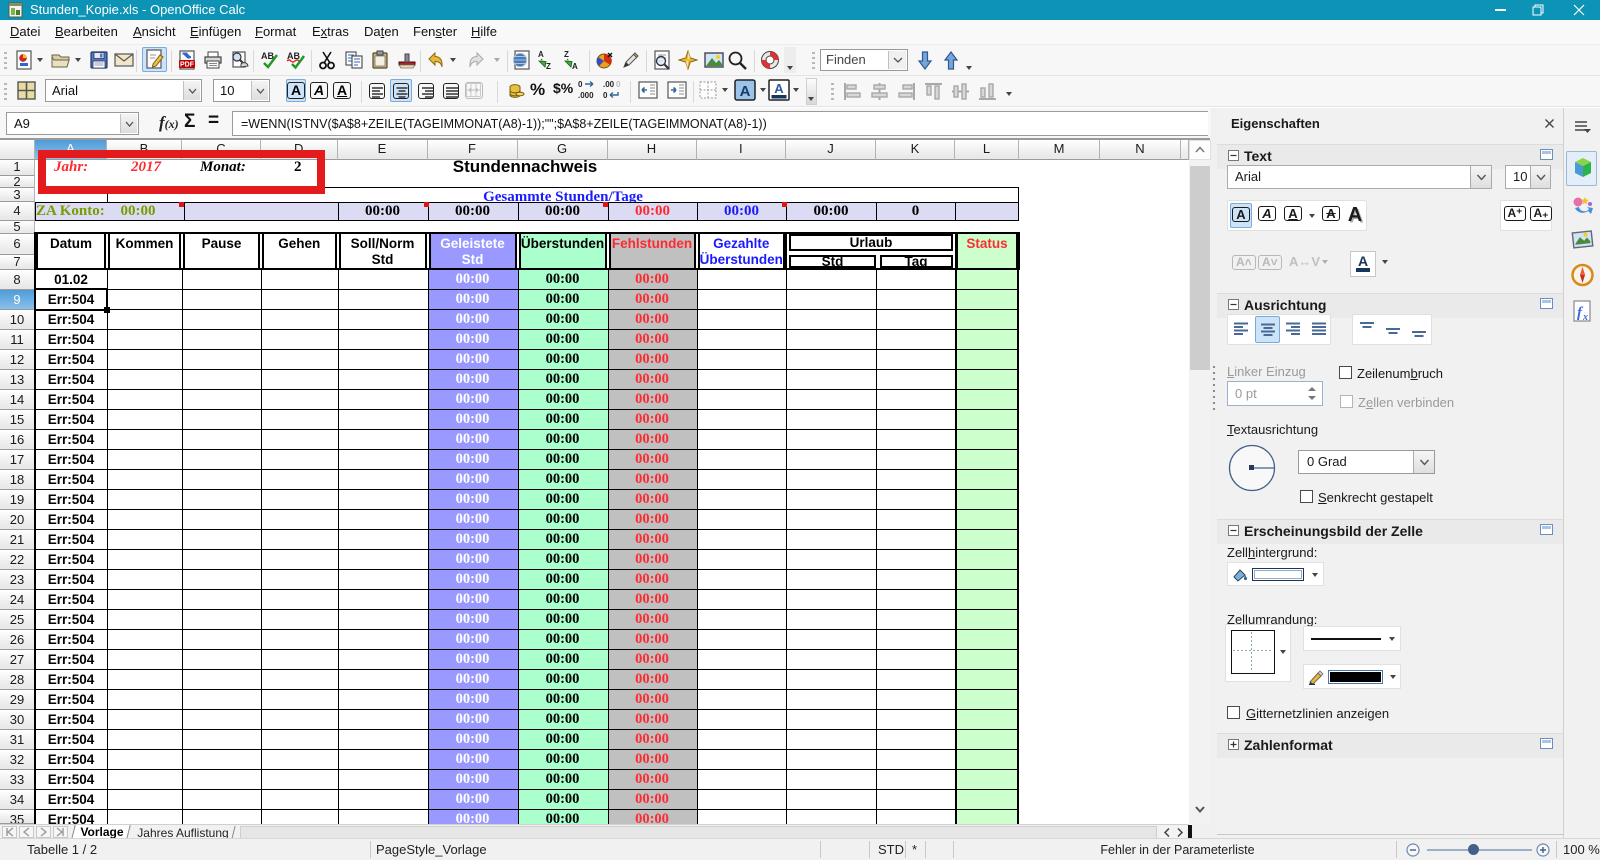 Image resolution: width=1600 pixels, height=860 pixels. Describe the element at coordinates (1585, 317) in the screenshot. I see `svg-text: x` at that location.